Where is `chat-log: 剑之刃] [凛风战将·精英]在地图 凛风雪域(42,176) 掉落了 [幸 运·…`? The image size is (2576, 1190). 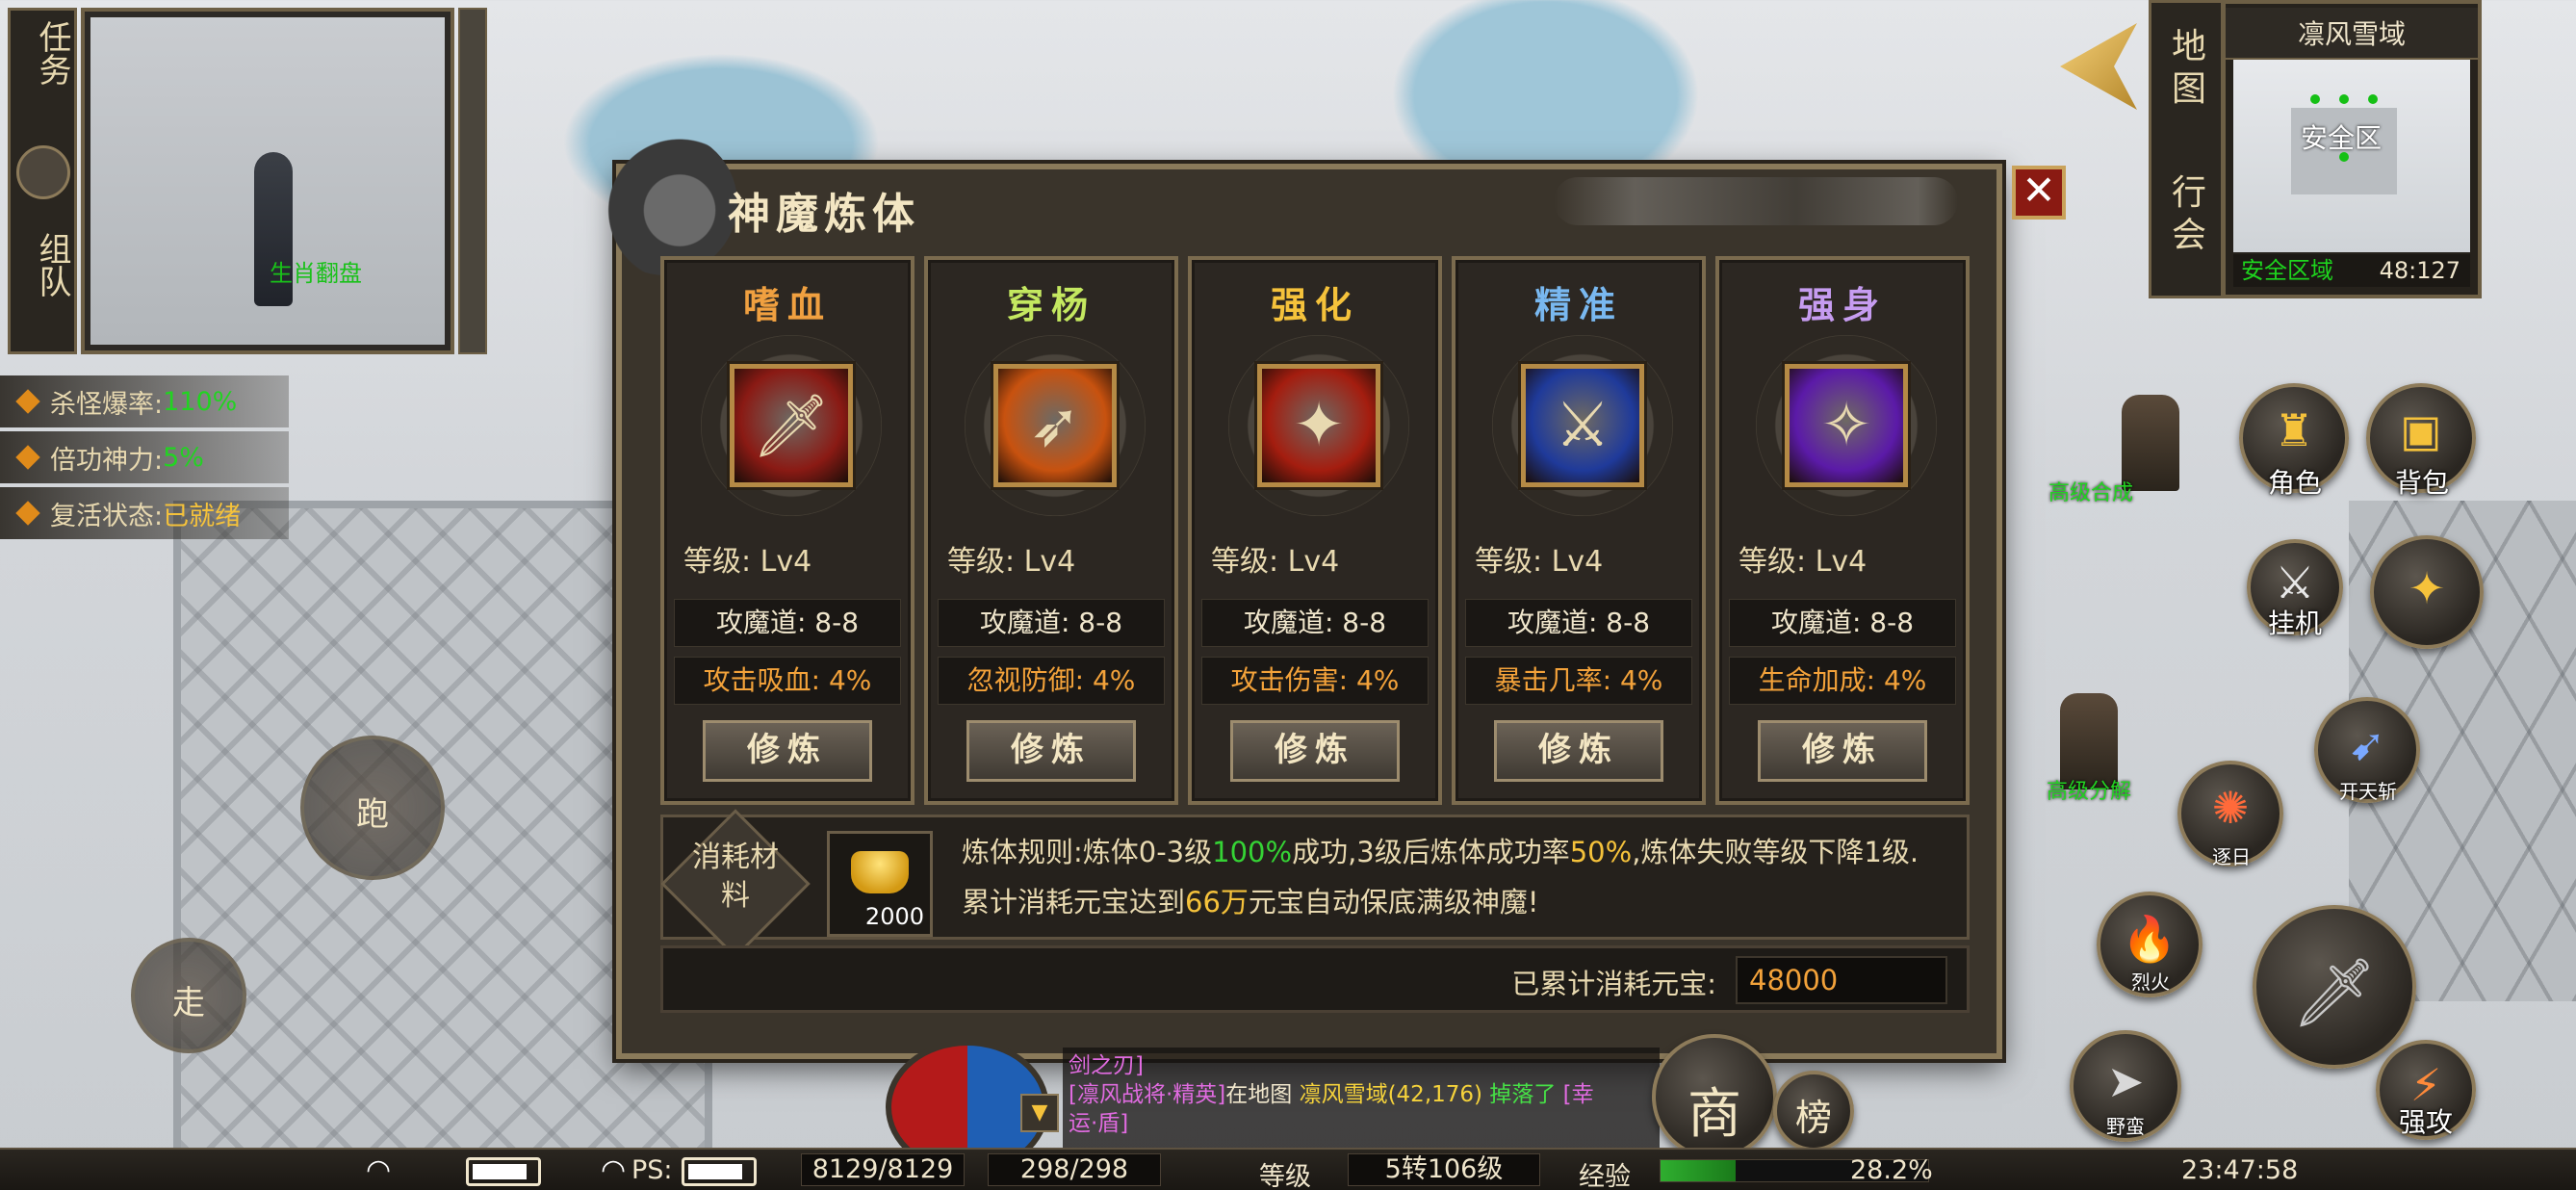 chat-log: 剑之刃] [凛风战将·精英]在地图 凛风雪域(42,176) 掉落了 [幸 运·… is located at coordinates (1361, 1100).